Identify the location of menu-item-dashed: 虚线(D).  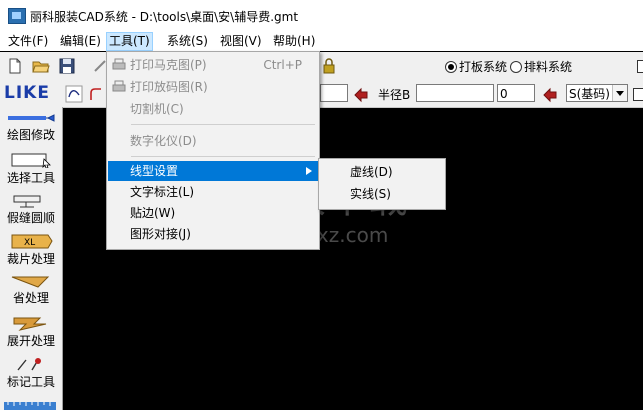
(382, 172).